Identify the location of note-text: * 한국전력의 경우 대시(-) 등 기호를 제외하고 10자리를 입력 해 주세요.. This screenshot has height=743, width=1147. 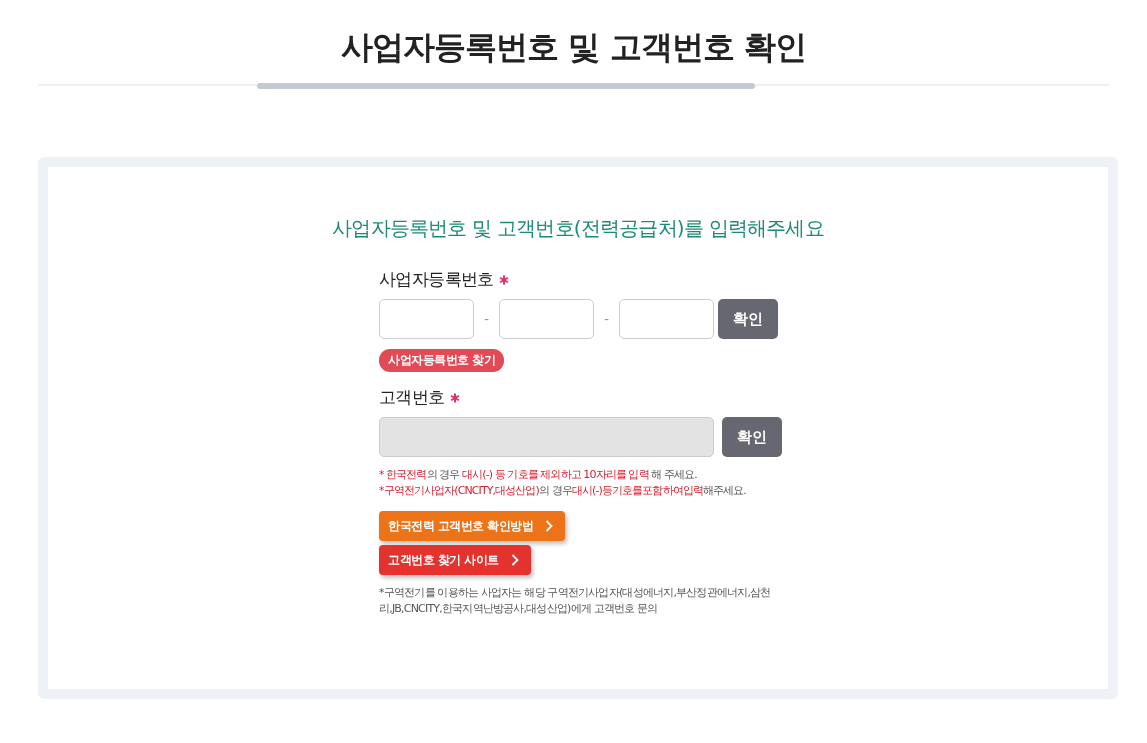
(538, 475).